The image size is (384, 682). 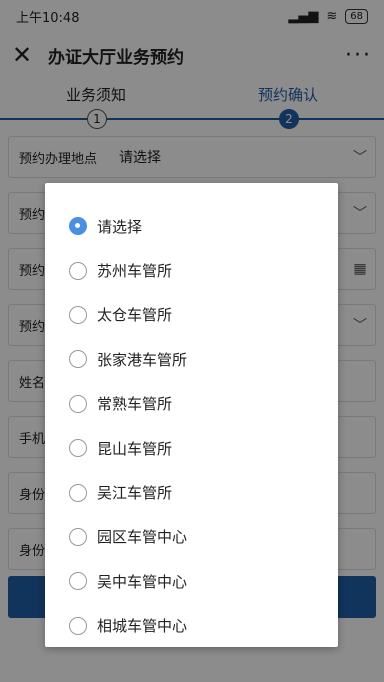 I want to click on option-item: 吴中车管中心, so click(x=191, y=581).